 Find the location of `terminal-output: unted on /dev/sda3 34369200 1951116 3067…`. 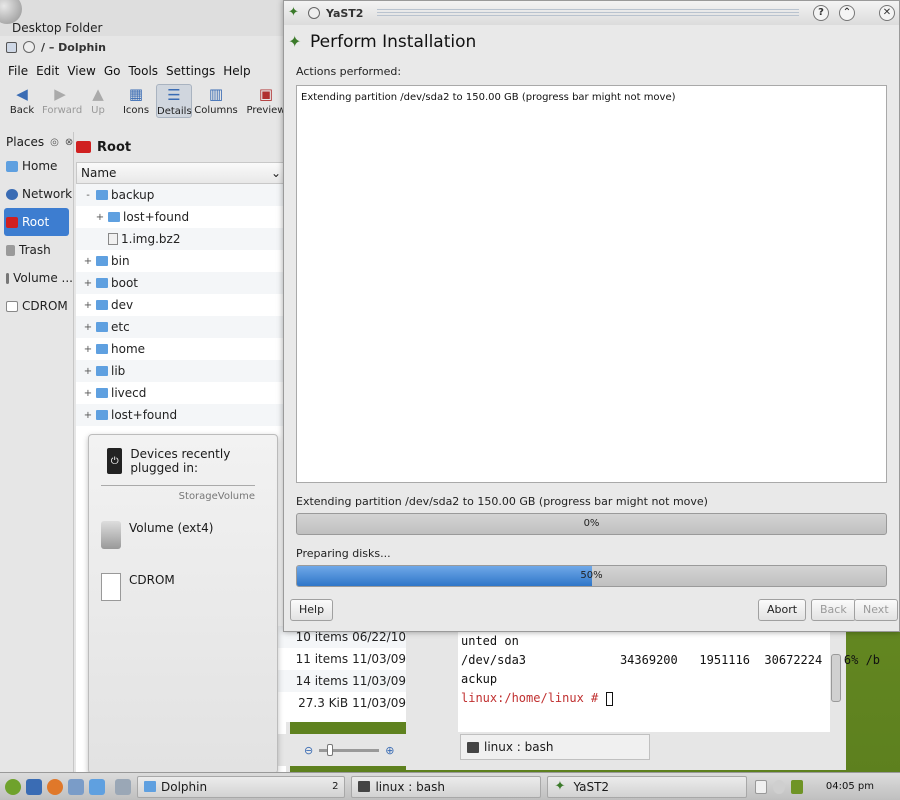

terminal-output: unted on /dev/sda3 34369200 1951116 3067… is located at coordinates (669, 682).